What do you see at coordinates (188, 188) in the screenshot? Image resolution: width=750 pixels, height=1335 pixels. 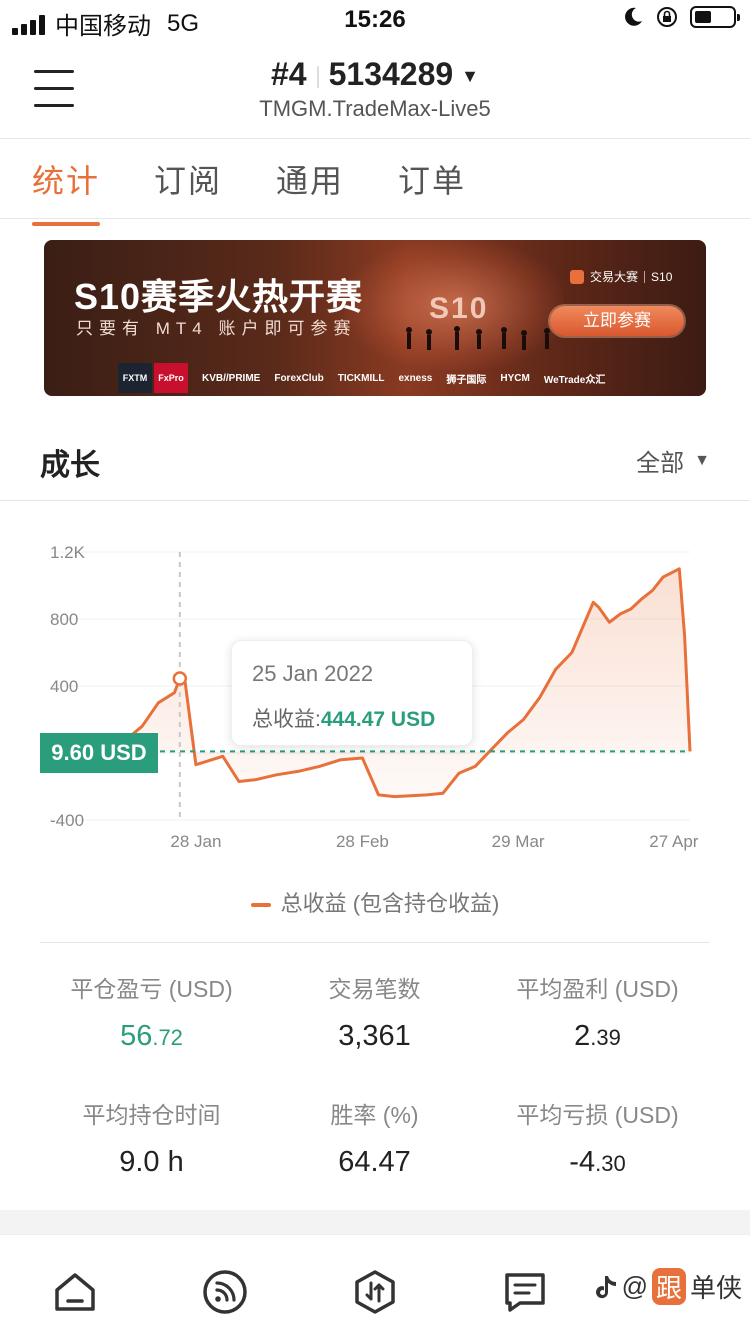 I see `tab-subscribe: 订阅` at bounding box center [188, 188].